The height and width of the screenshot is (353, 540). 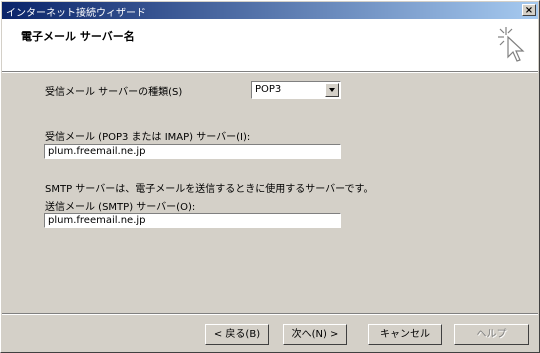 What do you see at coordinates (192, 151) in the screenshot?
I see `incoming-server-input: plum.freemail.ne.jp` at bounding box center [192, 151].